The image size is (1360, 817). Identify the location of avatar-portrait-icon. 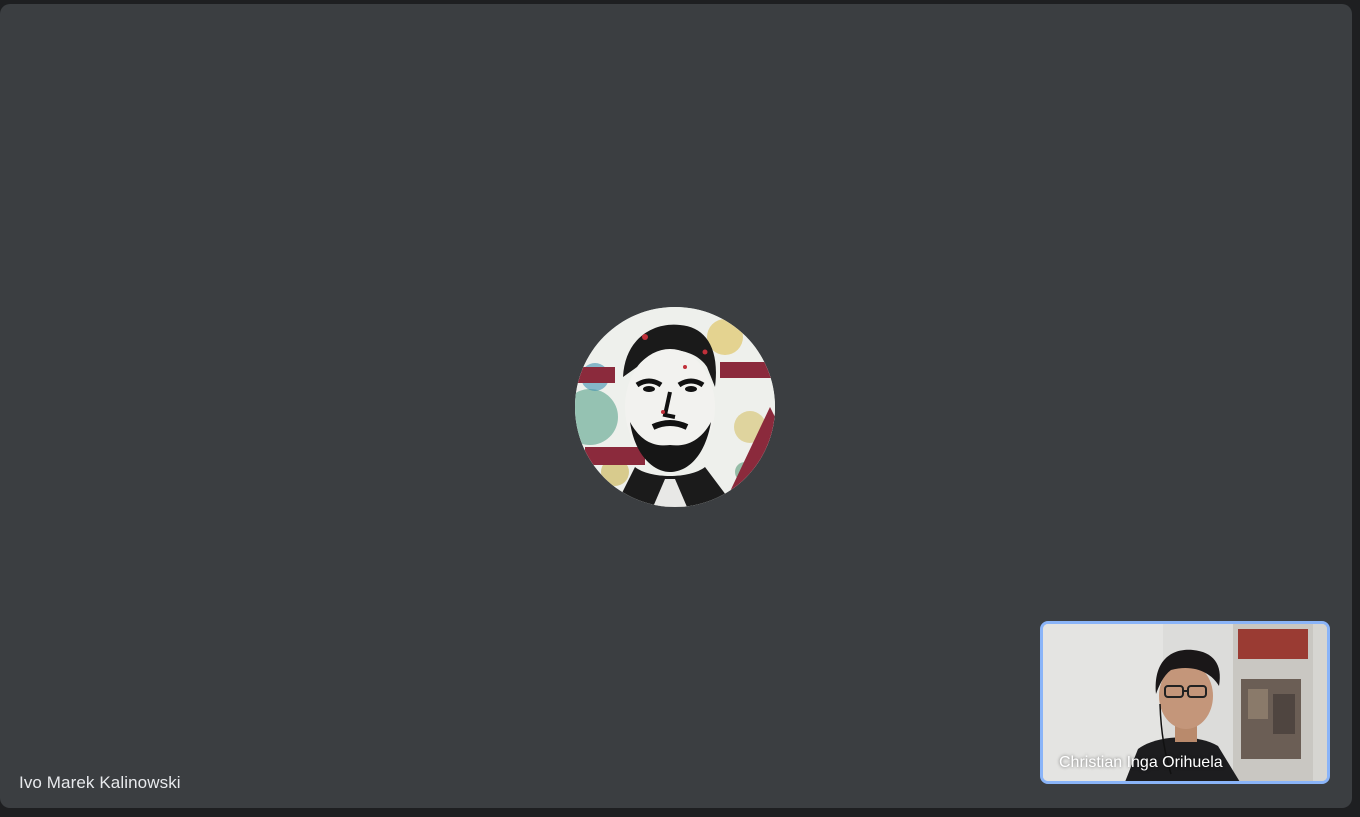
(675, 407).